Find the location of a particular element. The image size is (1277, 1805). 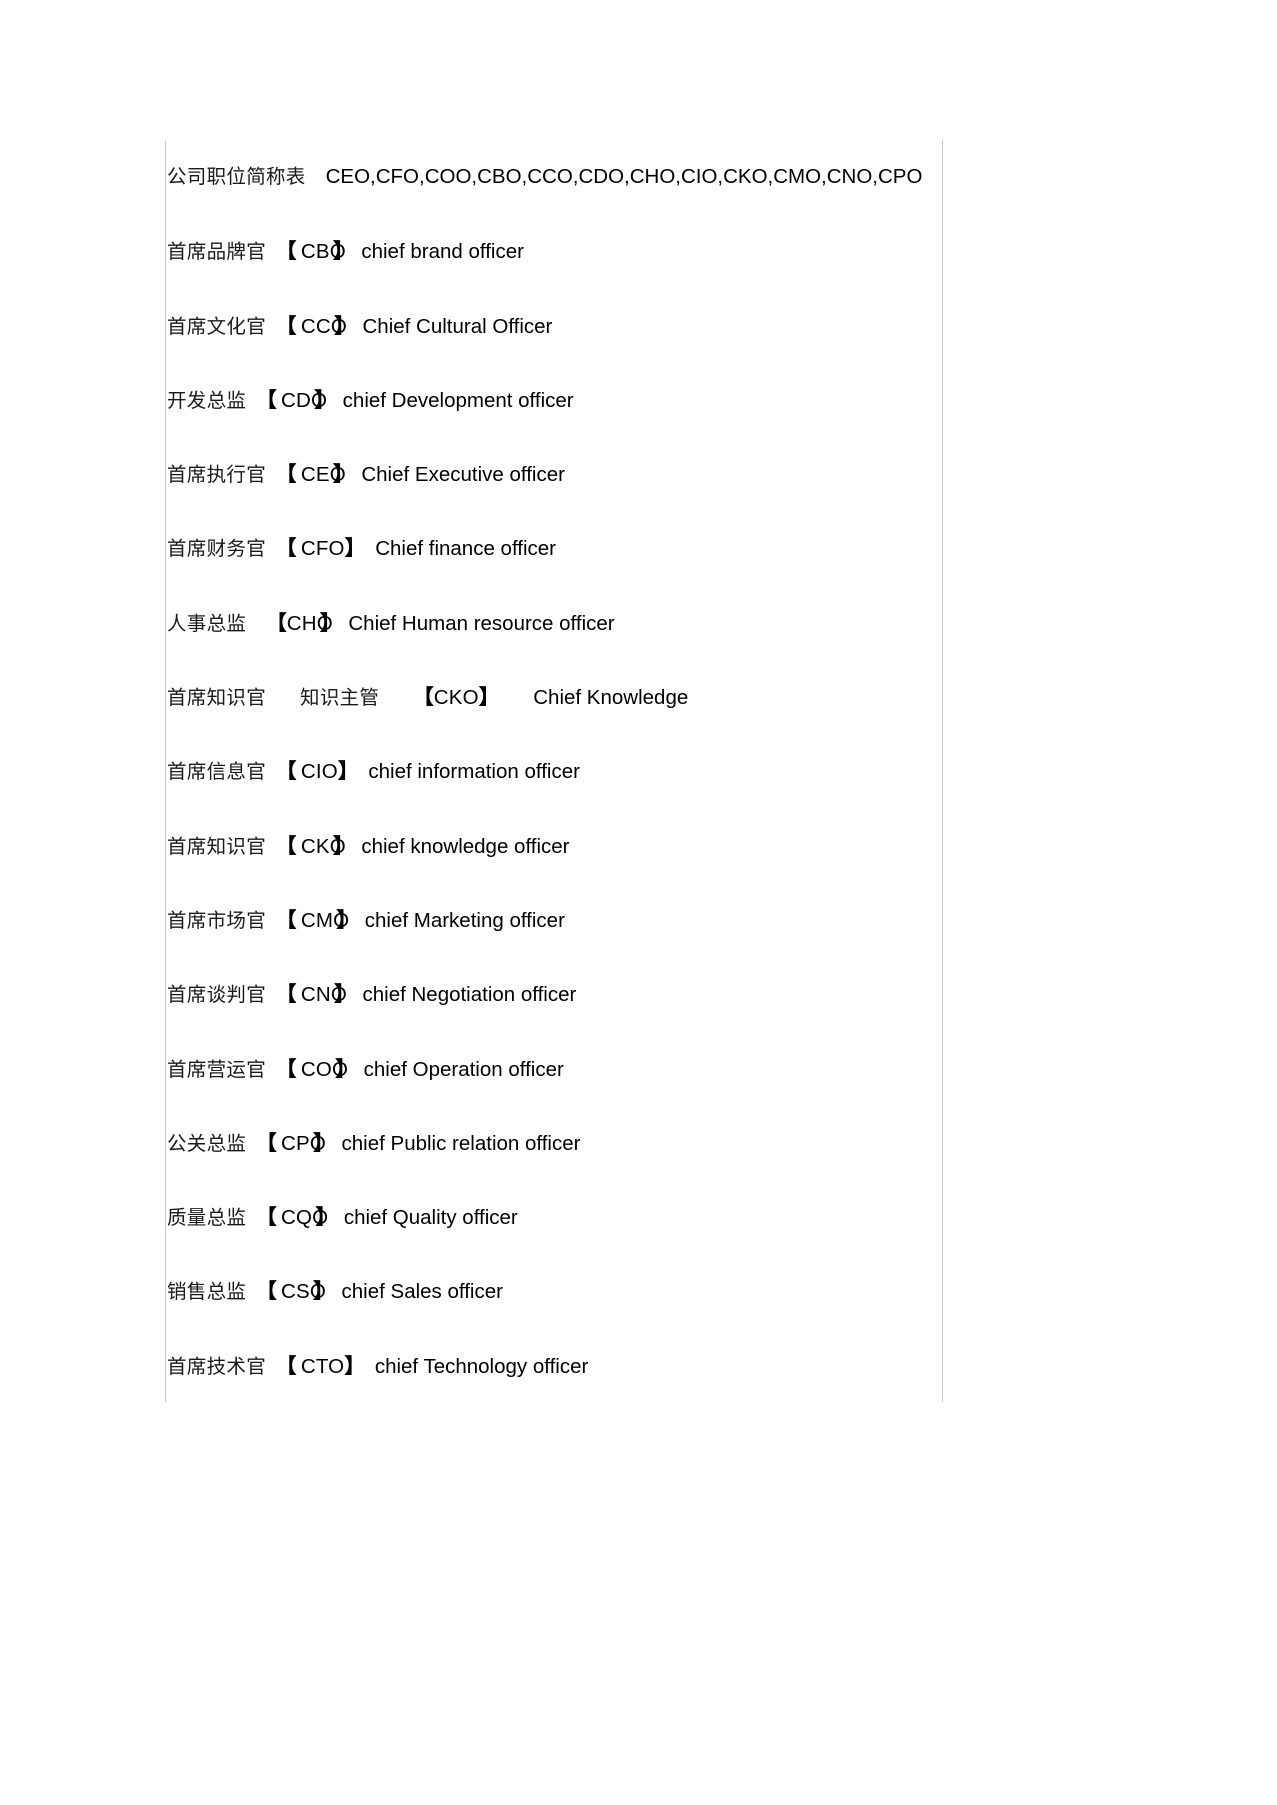

entry-row: 人事总监 【CHO】 Chief Human resource officer is located at coordinates (617, 623).